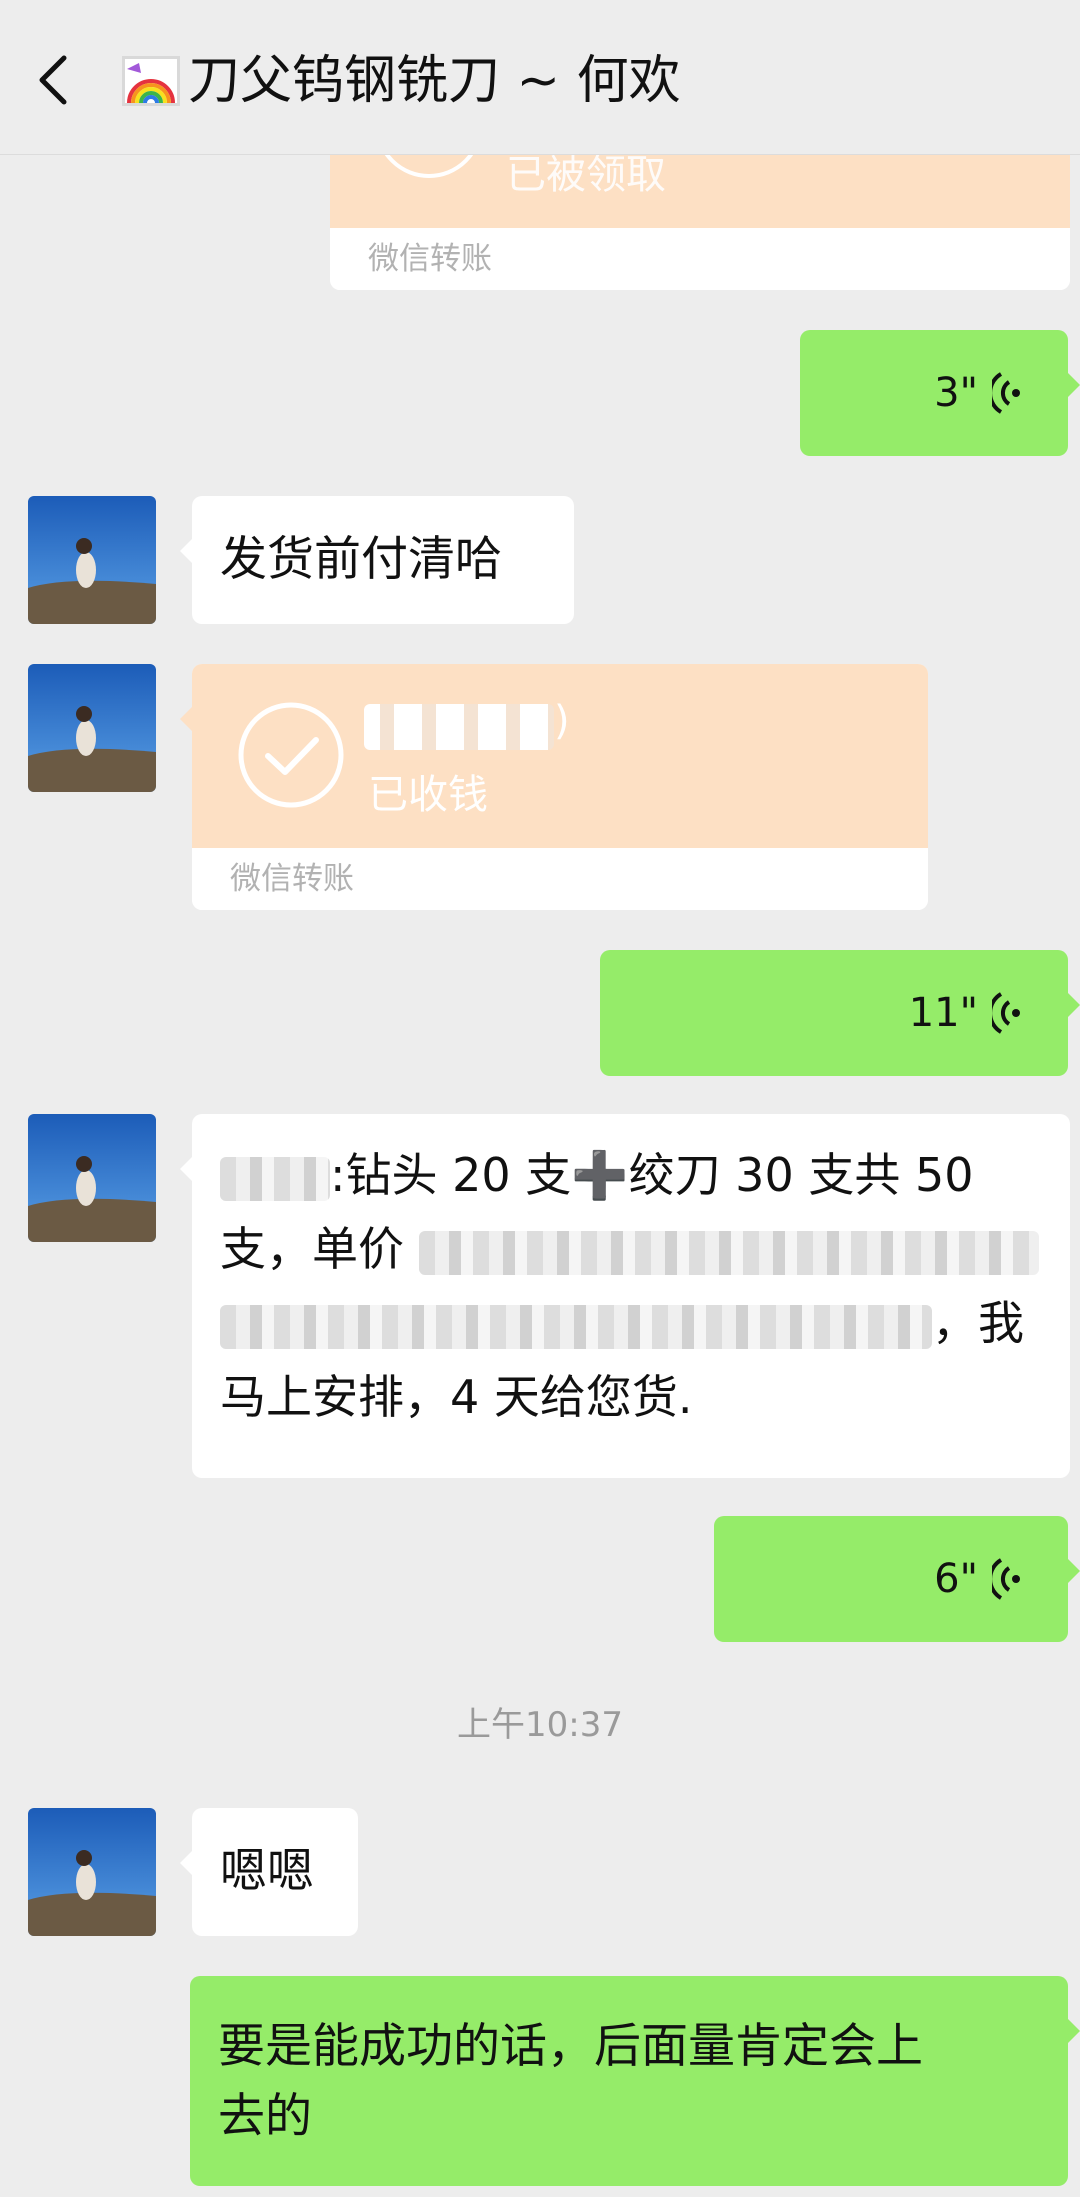 The width and height of the screenshot is (1080, 2197). I want to click on rainbow-emoji-icon, so click(151, 81).